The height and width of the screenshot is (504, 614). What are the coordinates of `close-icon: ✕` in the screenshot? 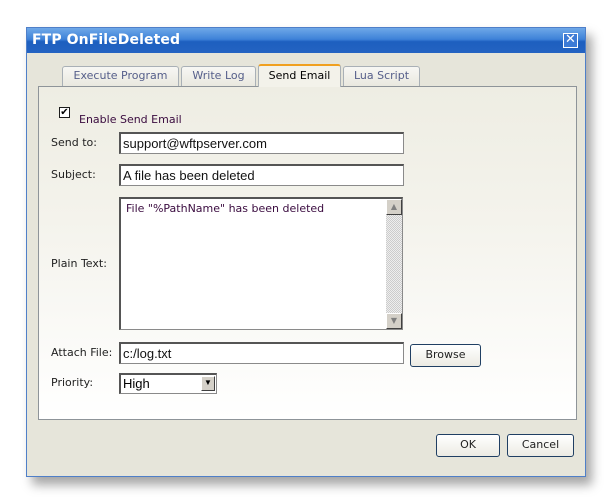 It's located at (570, 39).